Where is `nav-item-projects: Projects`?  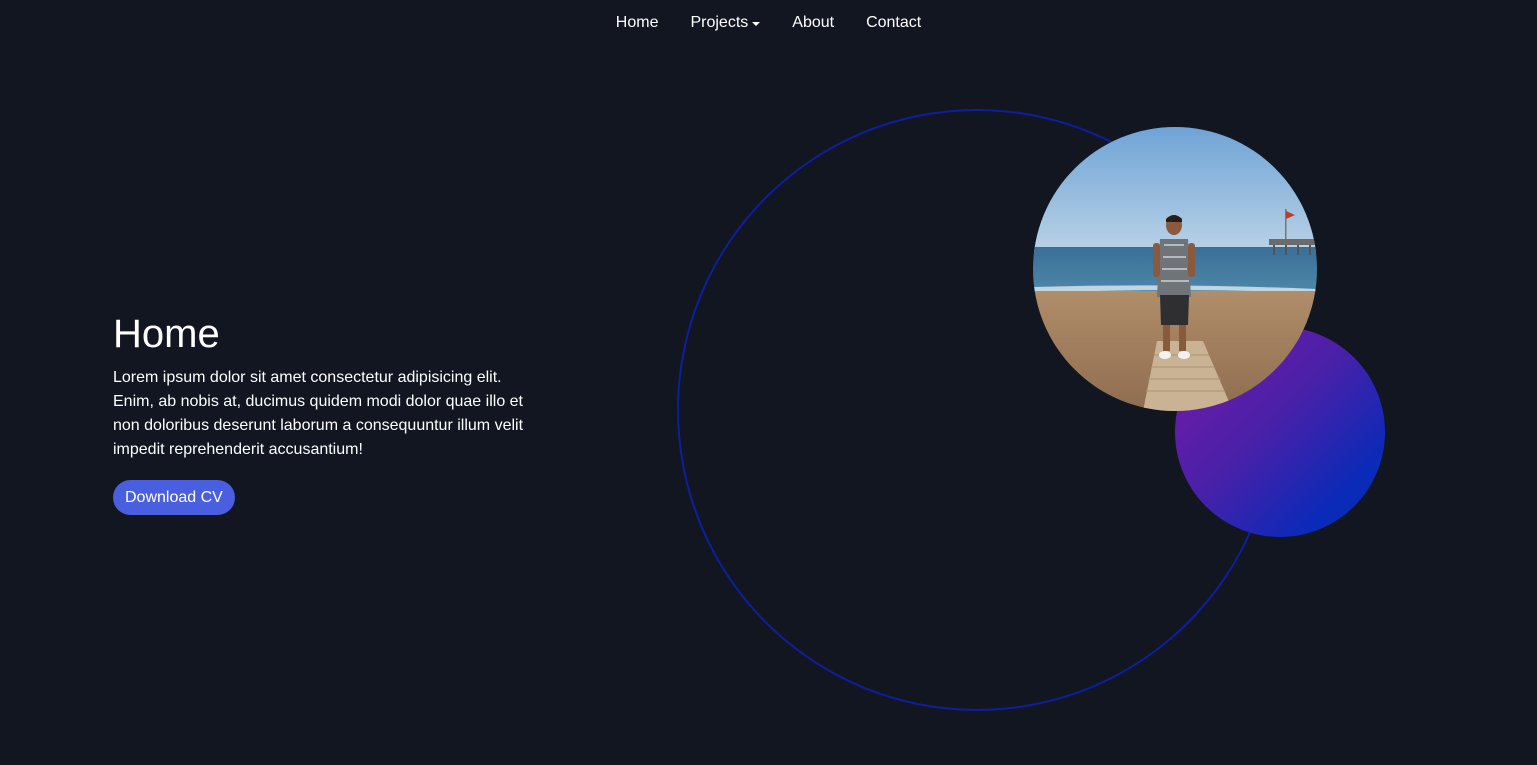
nav-item-projects: Projects is located at coordinates (725, 23).